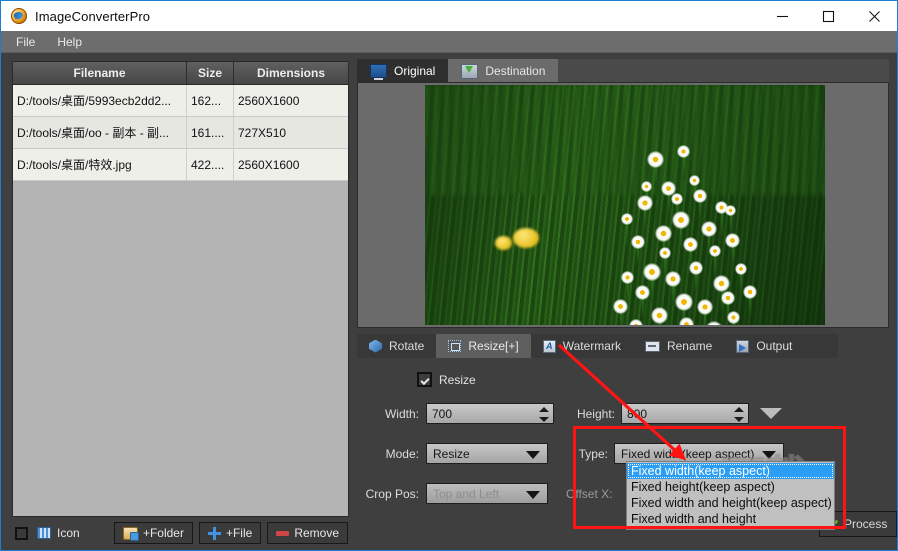  What do you see at coordinates (685, 413) in the screenshot?
I see `height-input: 800` at bounding box center [685, 413].